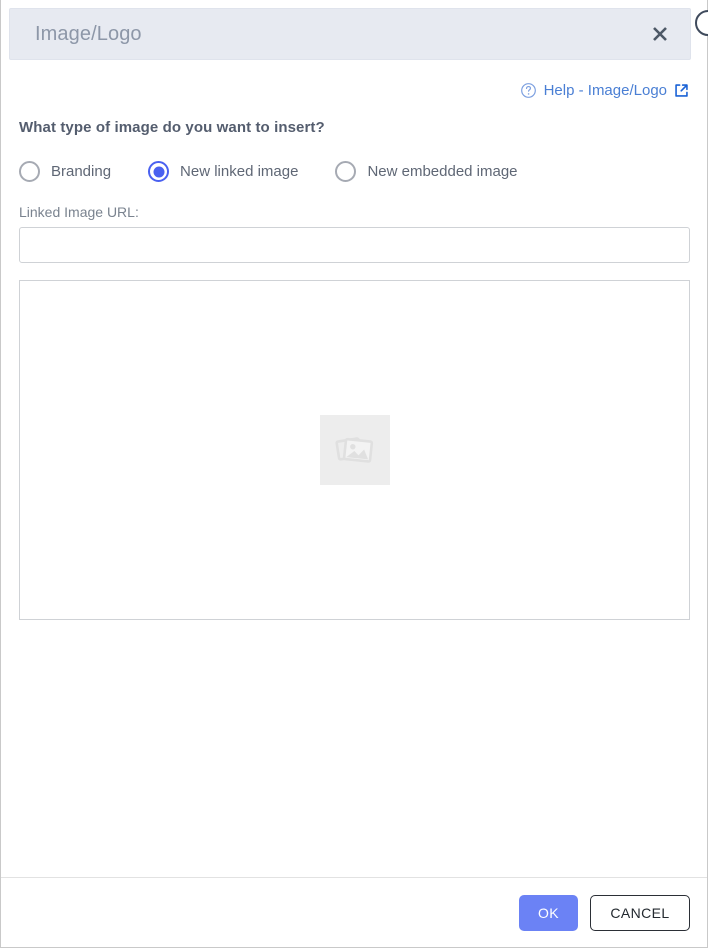  Describe the element at coordinates (528, 90) in the screenshot. I see `question-circle-icon` at that location.